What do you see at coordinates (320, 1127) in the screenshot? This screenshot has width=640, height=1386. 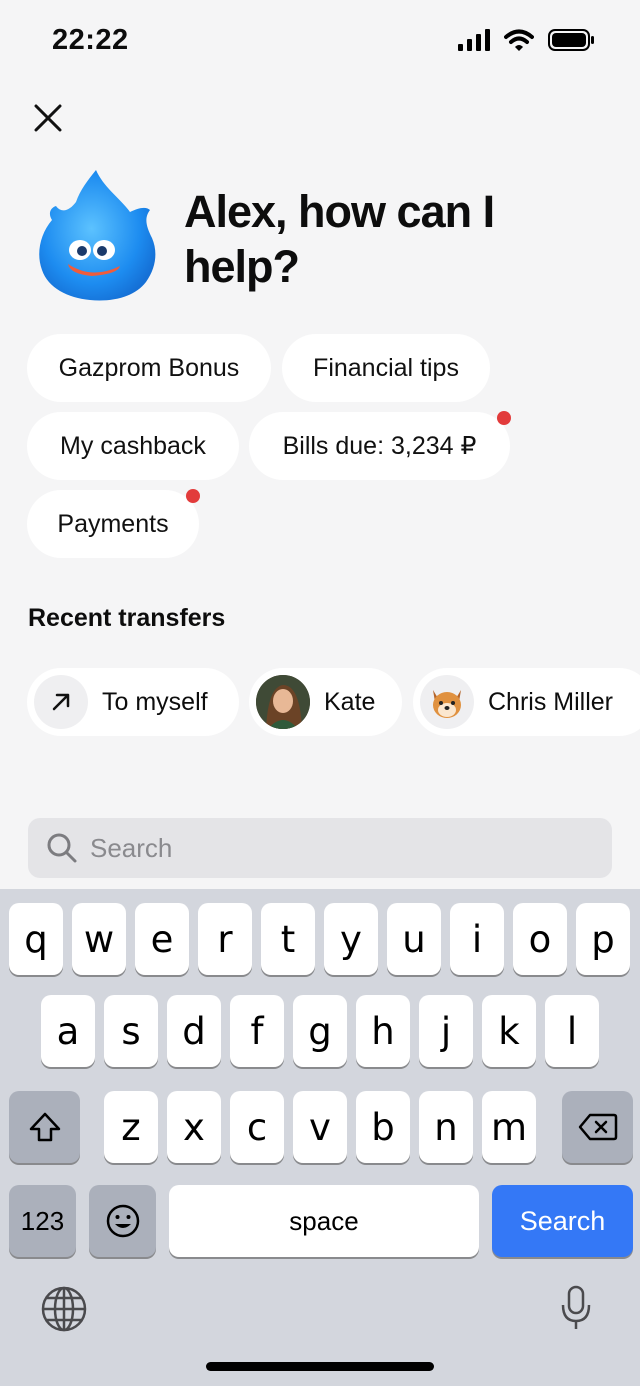 I see `key-v: v` at bounding box center [320, 1127].